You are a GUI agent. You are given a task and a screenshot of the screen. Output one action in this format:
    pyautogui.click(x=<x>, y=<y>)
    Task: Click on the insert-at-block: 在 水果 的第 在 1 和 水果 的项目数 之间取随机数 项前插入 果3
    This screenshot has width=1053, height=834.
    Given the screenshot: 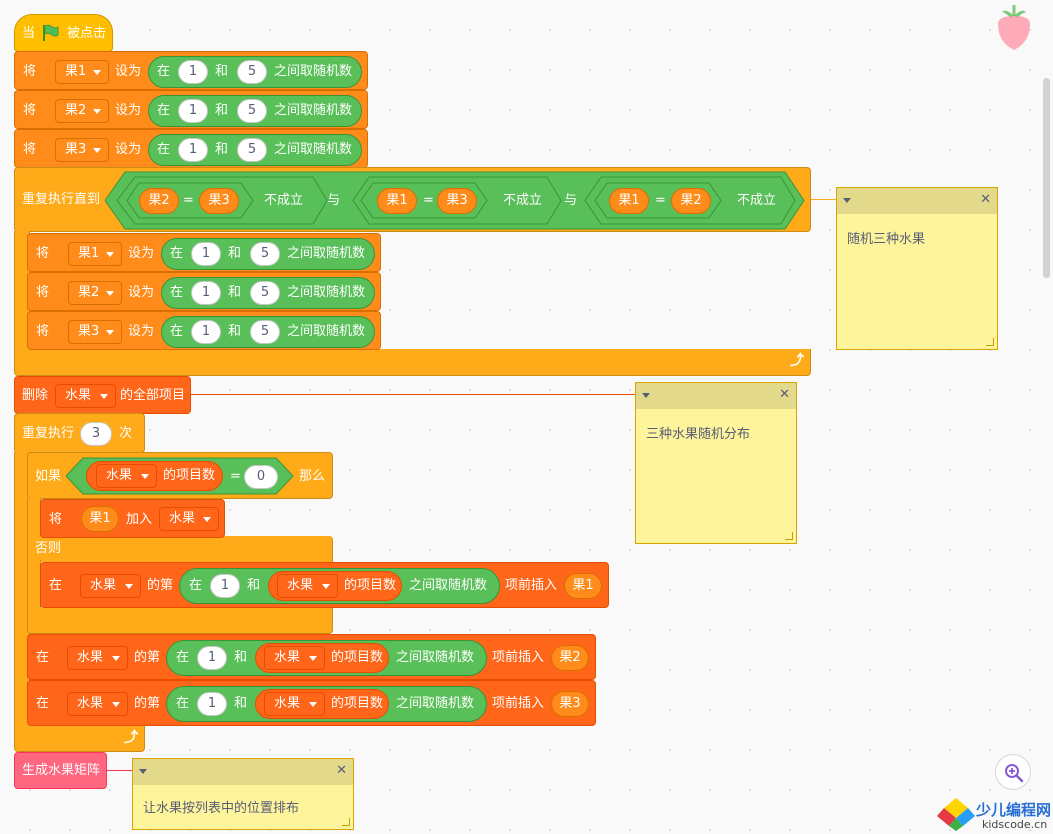 What is the action you would take?
    pyautogui.click(x=311, y=703)
    